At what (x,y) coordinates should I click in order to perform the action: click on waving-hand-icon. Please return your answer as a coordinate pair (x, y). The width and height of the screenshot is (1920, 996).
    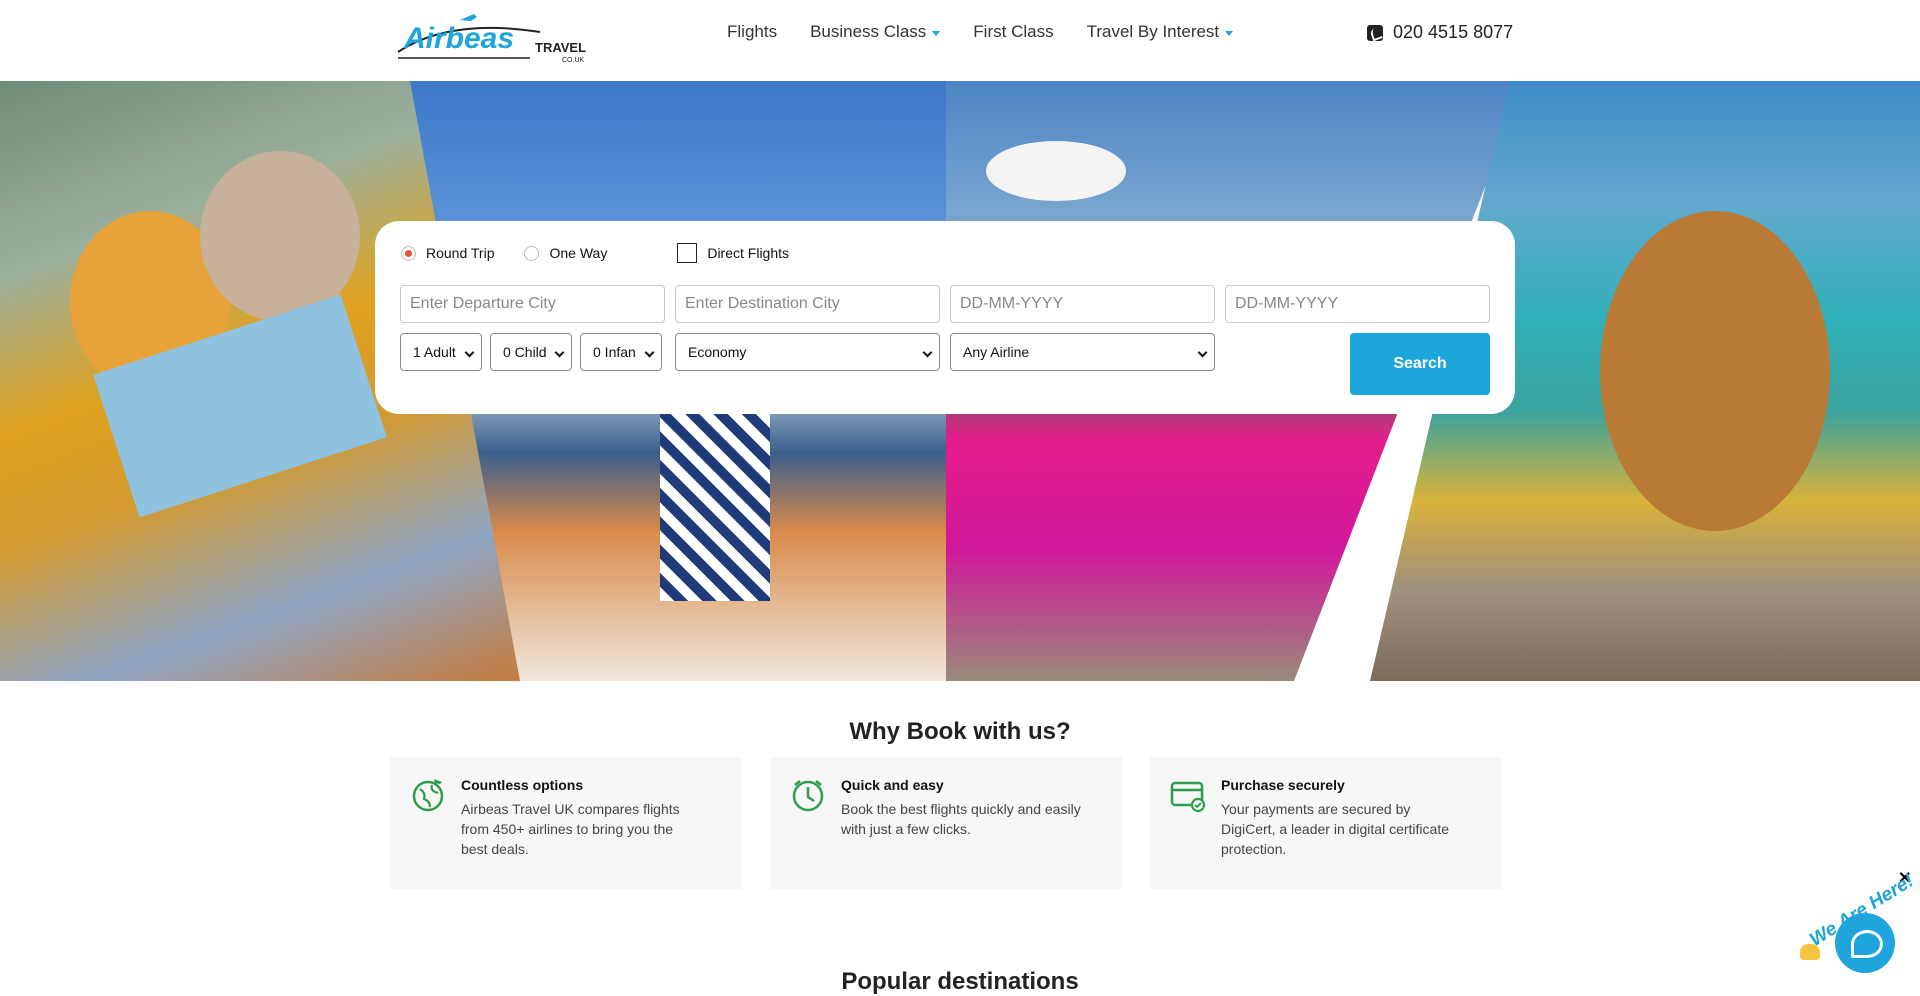
    Looking at the image, I should click on (1810, 952).